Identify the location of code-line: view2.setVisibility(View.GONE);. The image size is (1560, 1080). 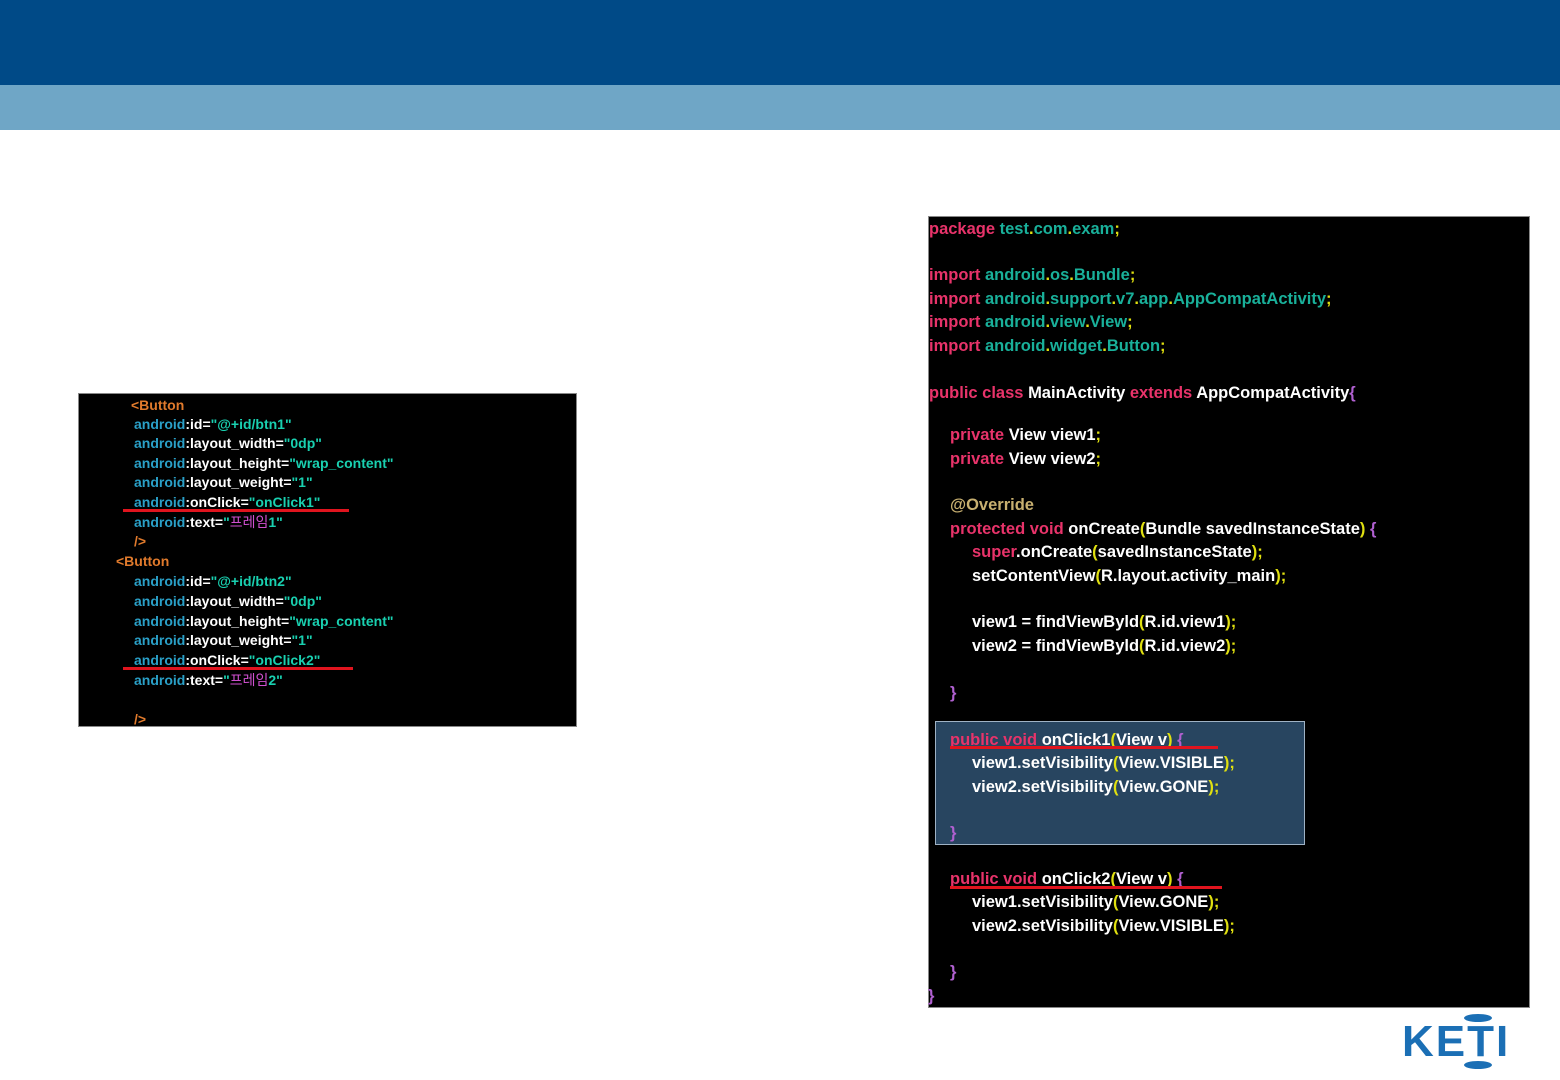
(1096, 787).